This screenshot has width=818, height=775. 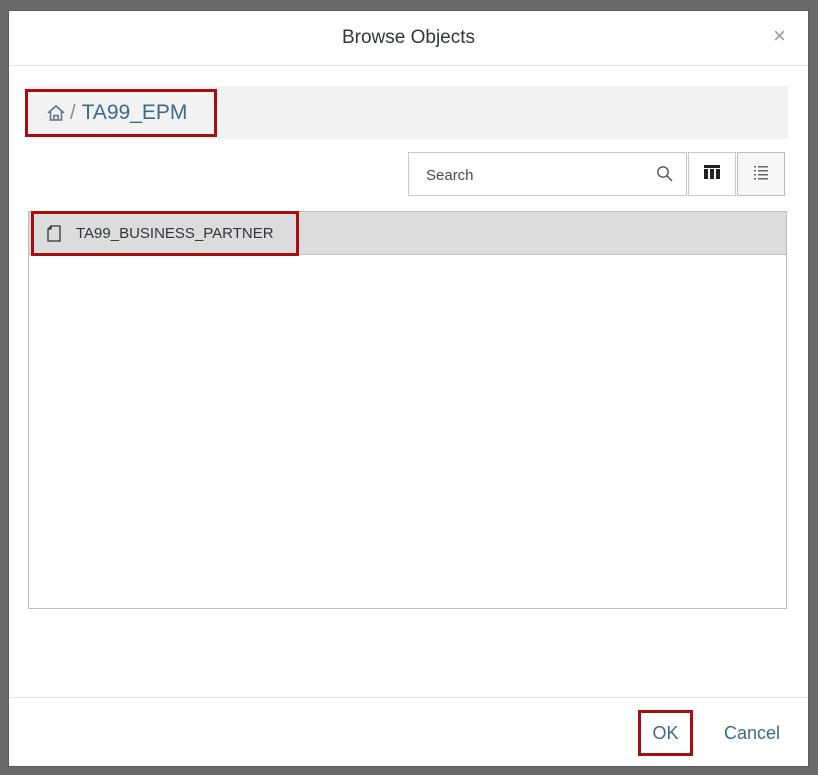 What do you see at coordinates (54, 233) in the screenshot?
I see `file-icon` at bounding box center [54, 233].